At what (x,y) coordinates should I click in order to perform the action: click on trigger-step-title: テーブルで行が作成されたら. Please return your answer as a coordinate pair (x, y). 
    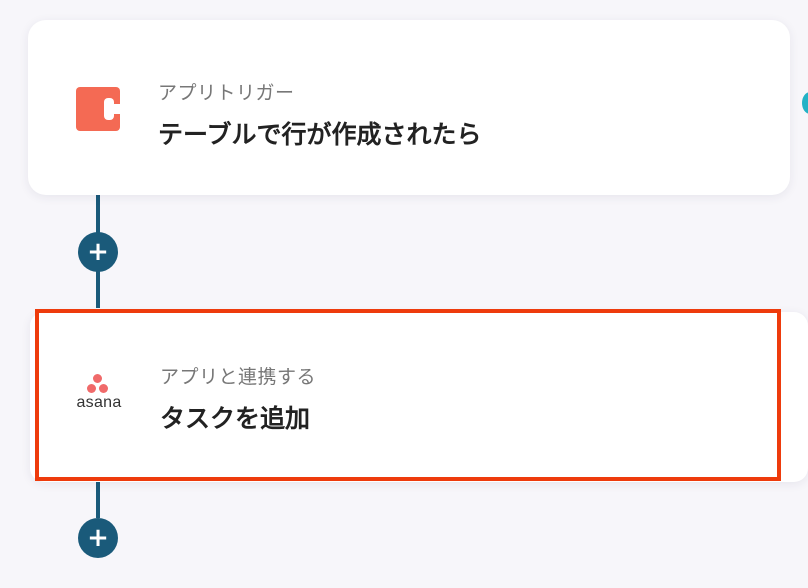
    Looking at the image, I should click on (320, 134).